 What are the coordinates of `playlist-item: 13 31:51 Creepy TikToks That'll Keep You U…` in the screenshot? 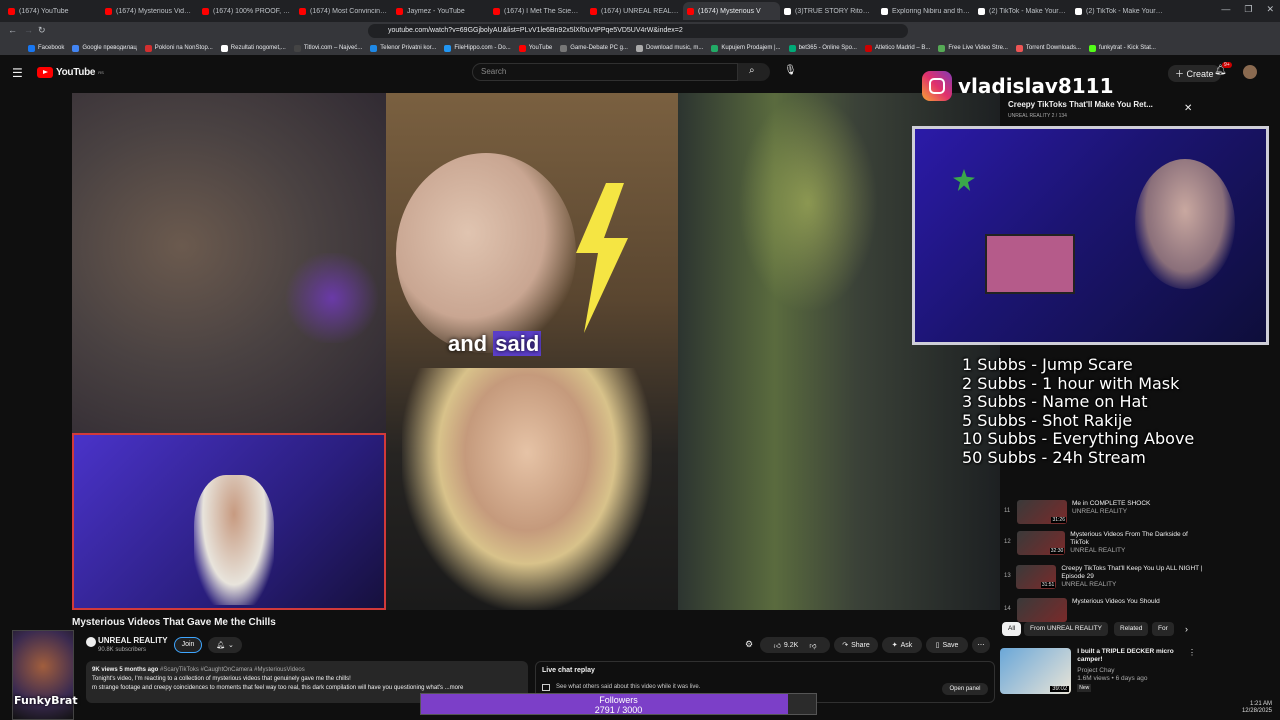 It's located at (1104, 578).